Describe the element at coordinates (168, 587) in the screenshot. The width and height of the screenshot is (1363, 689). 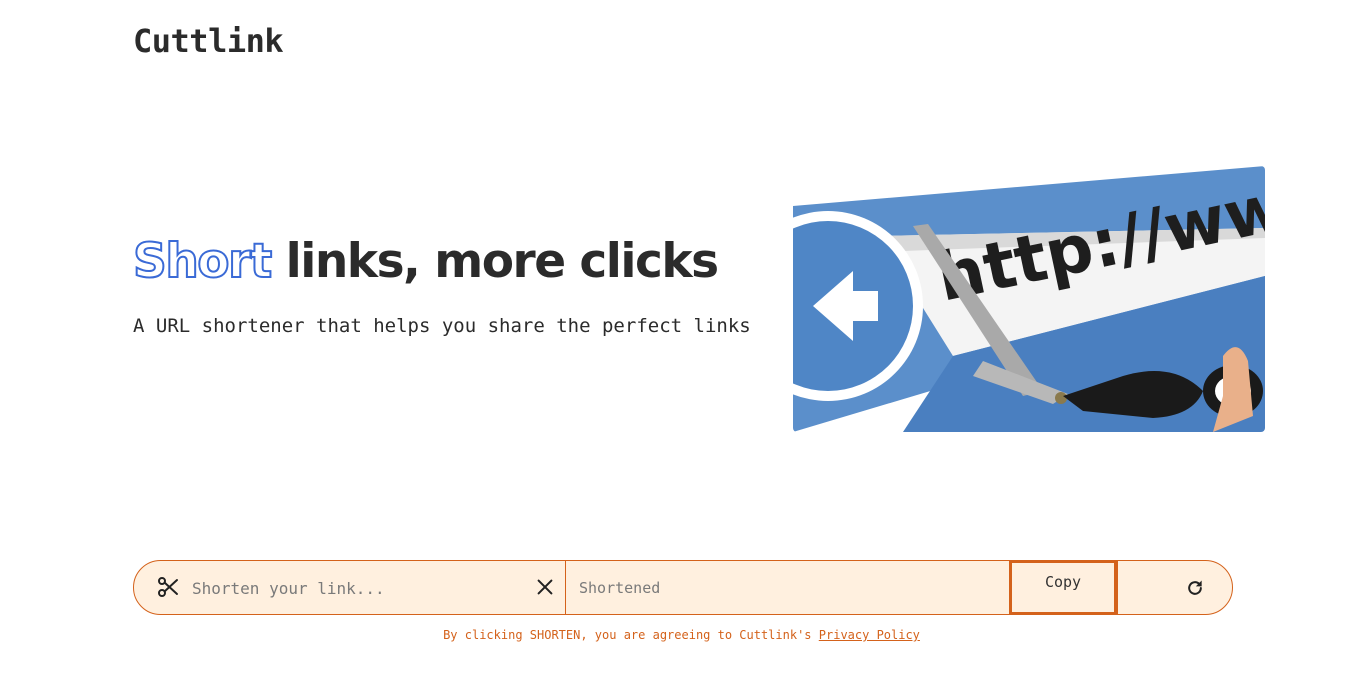
I see `scissors-icon` at that location.